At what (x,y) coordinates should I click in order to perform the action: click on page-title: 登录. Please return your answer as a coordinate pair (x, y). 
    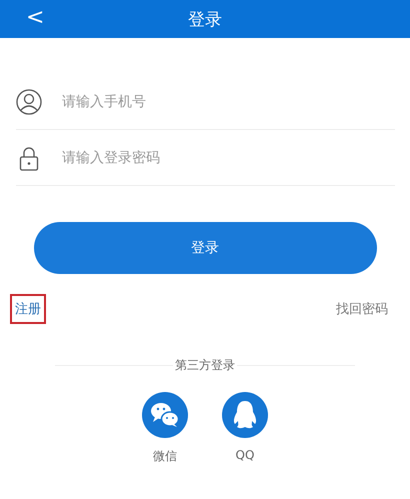
    Looking at the image, I should click on (205, 19).